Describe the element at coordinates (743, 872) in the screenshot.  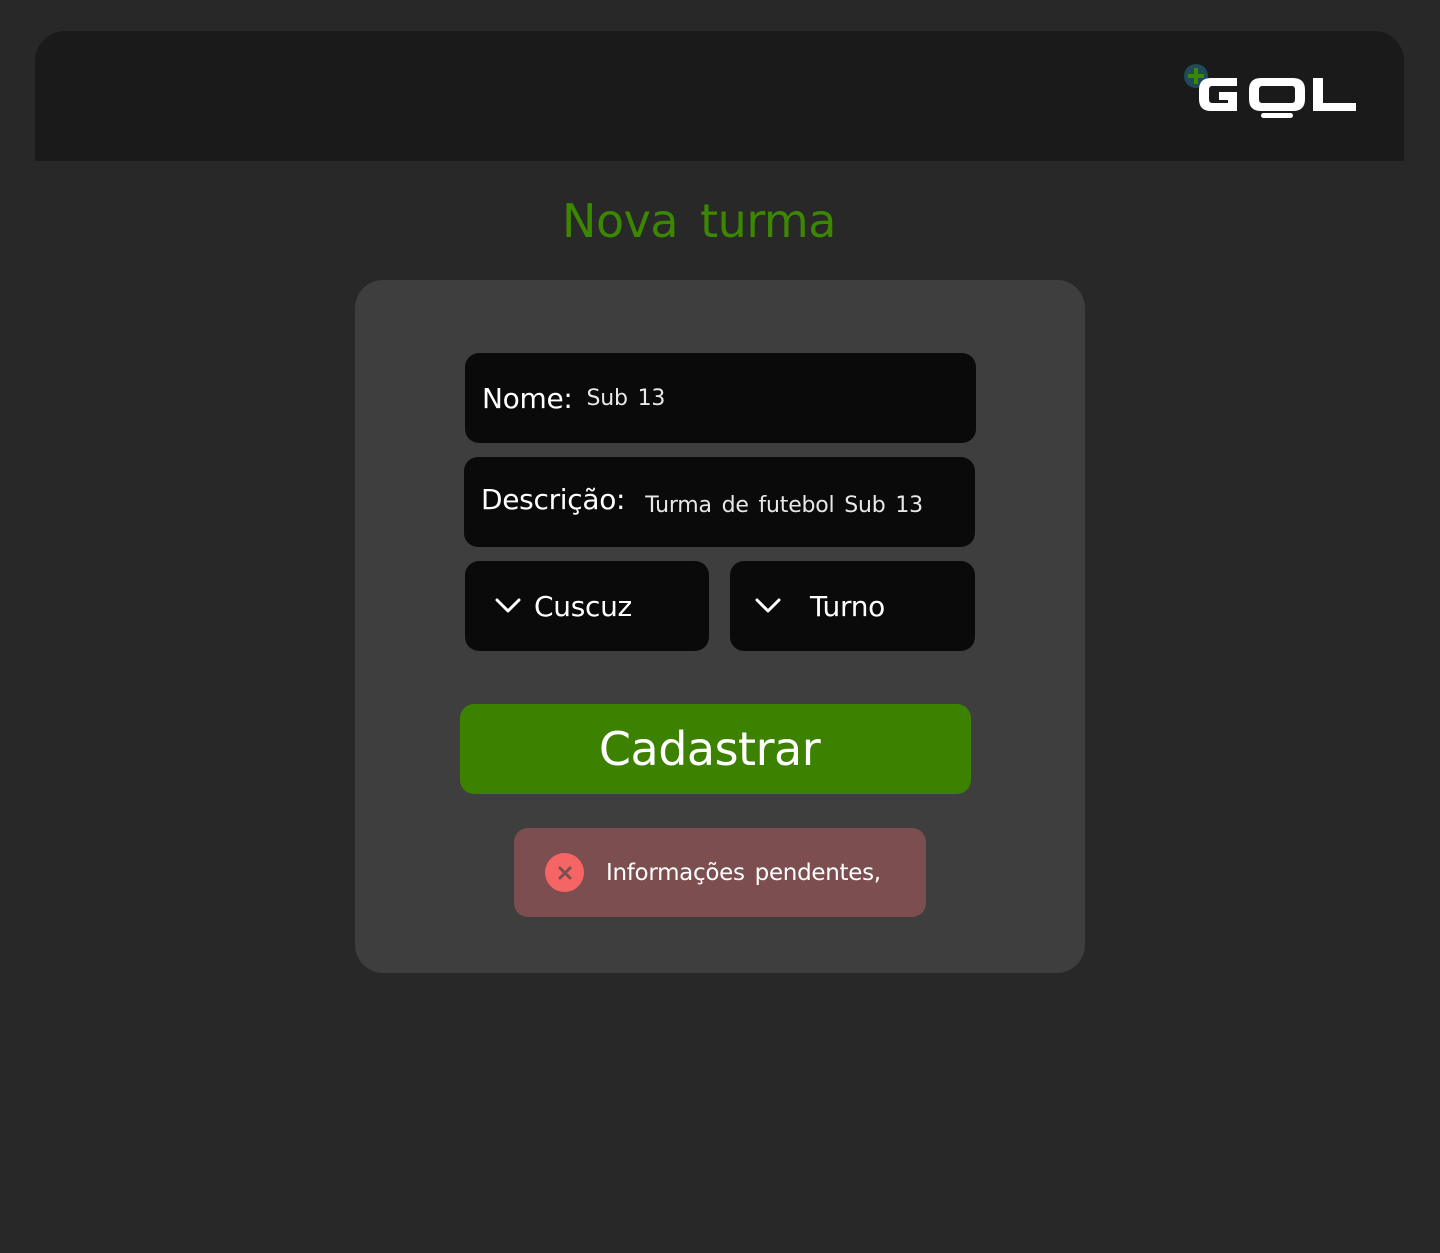
I see `alert-message: Informações pendentes,` at that location.